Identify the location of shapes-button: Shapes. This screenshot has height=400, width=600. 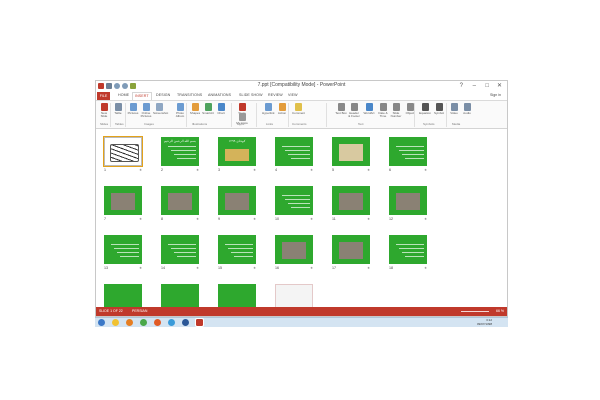
(195, 109).